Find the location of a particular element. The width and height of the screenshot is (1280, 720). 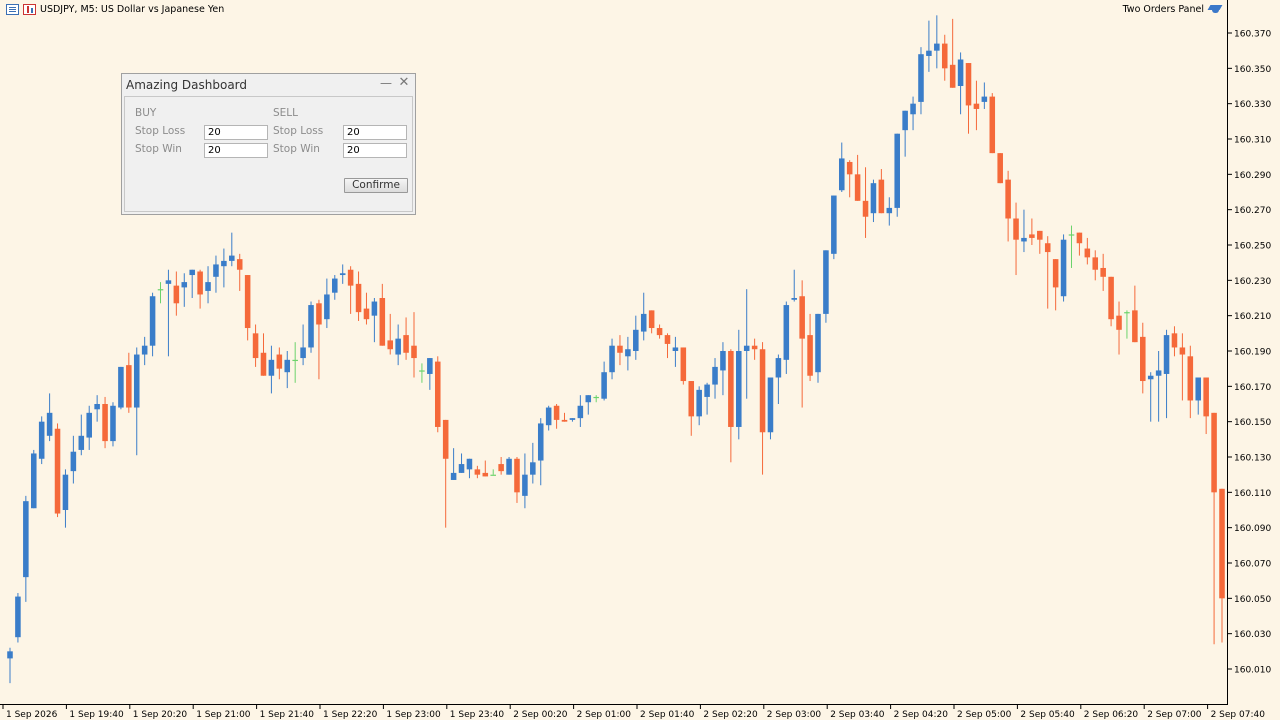

time-tick-label: 1 Sep 20:20 is located at coordinates (160, 715).